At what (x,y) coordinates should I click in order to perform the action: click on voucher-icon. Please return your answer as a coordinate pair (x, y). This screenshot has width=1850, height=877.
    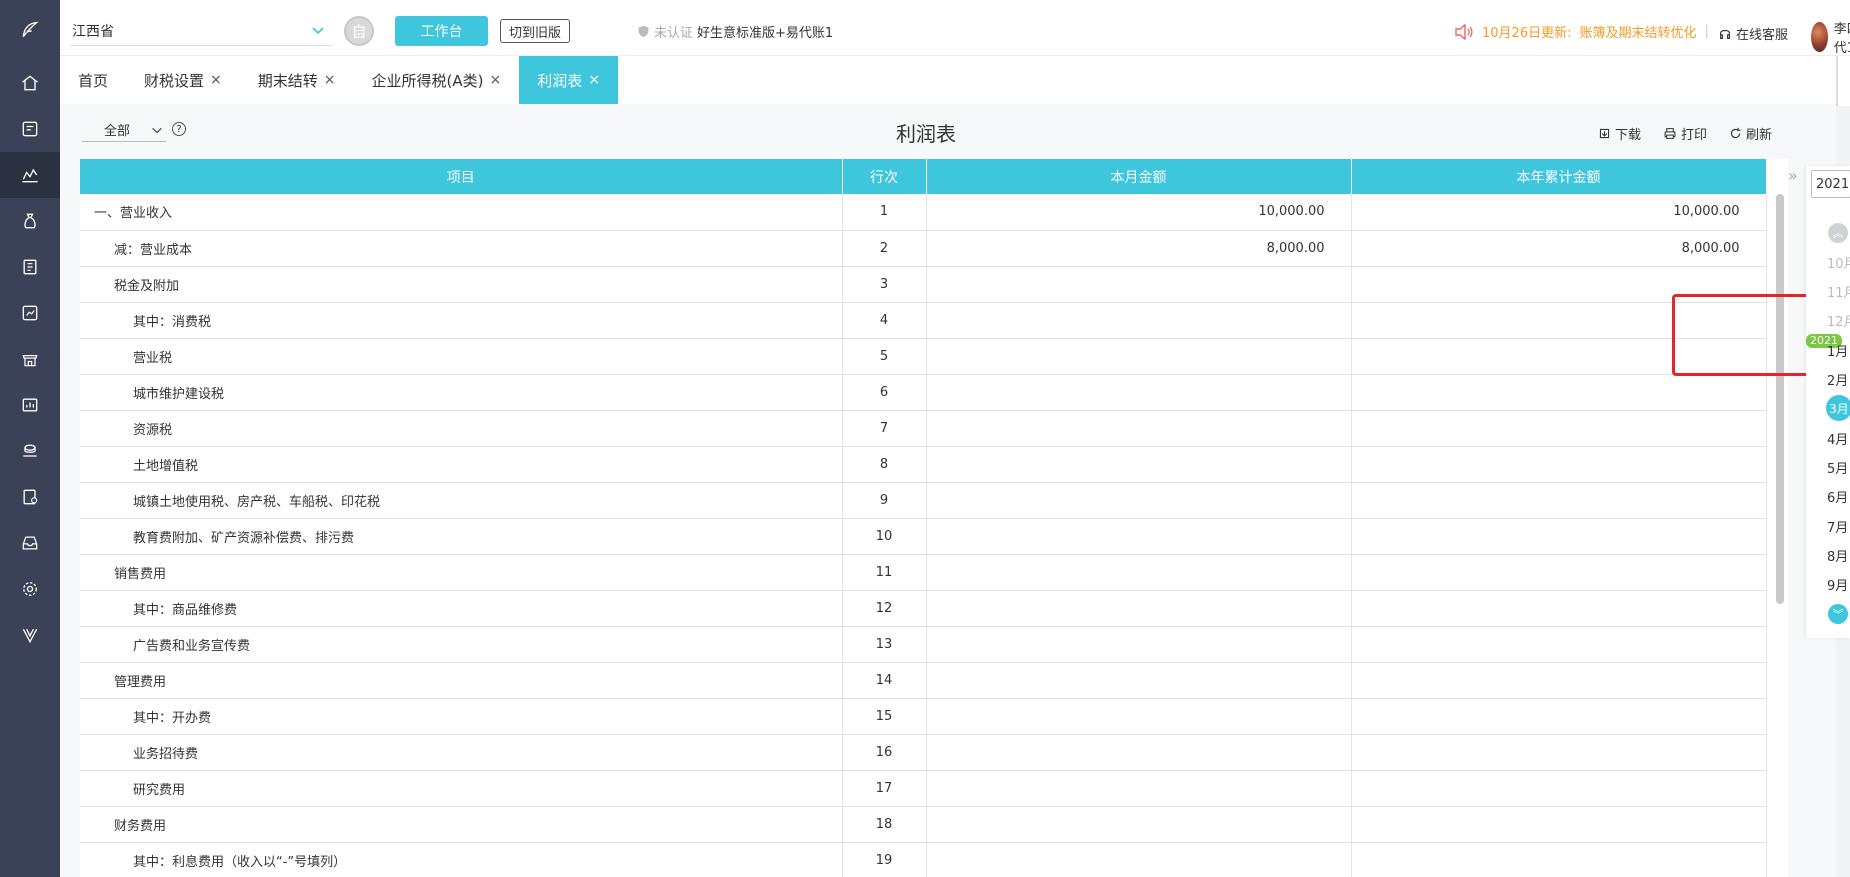
    Looking at the image, I should click on (30, 129).